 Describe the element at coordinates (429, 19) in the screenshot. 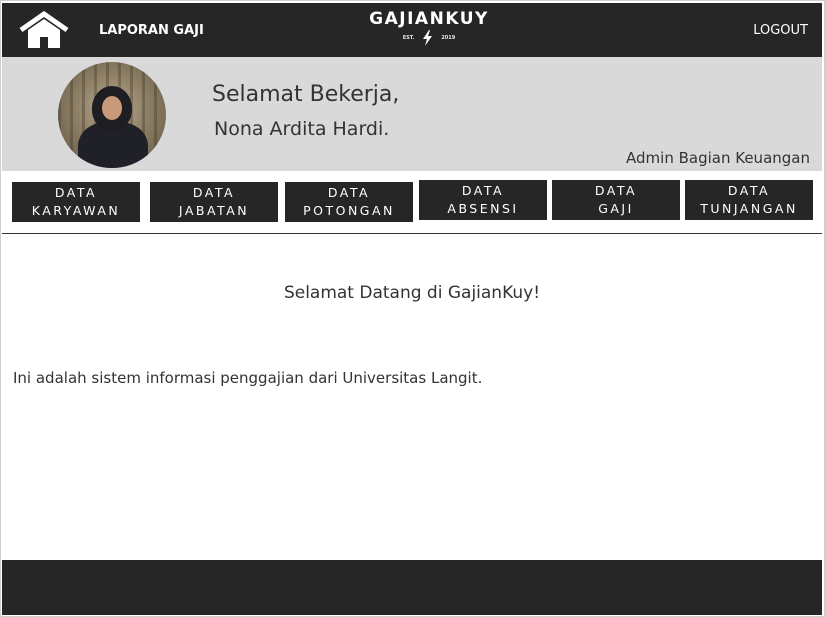

I see `brand-title: GAJIANKUY` at that location.